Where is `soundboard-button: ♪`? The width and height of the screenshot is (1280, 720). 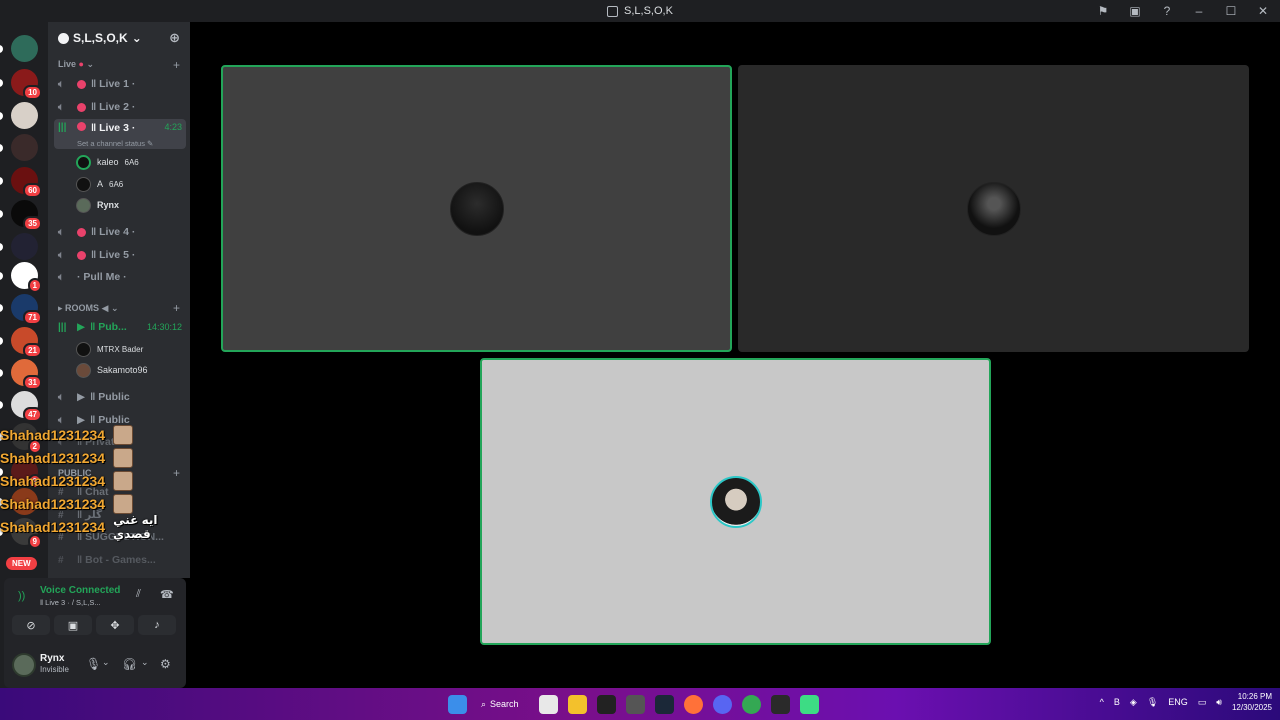
soundboard-button: ♪ is located at coordinates (157, 625).